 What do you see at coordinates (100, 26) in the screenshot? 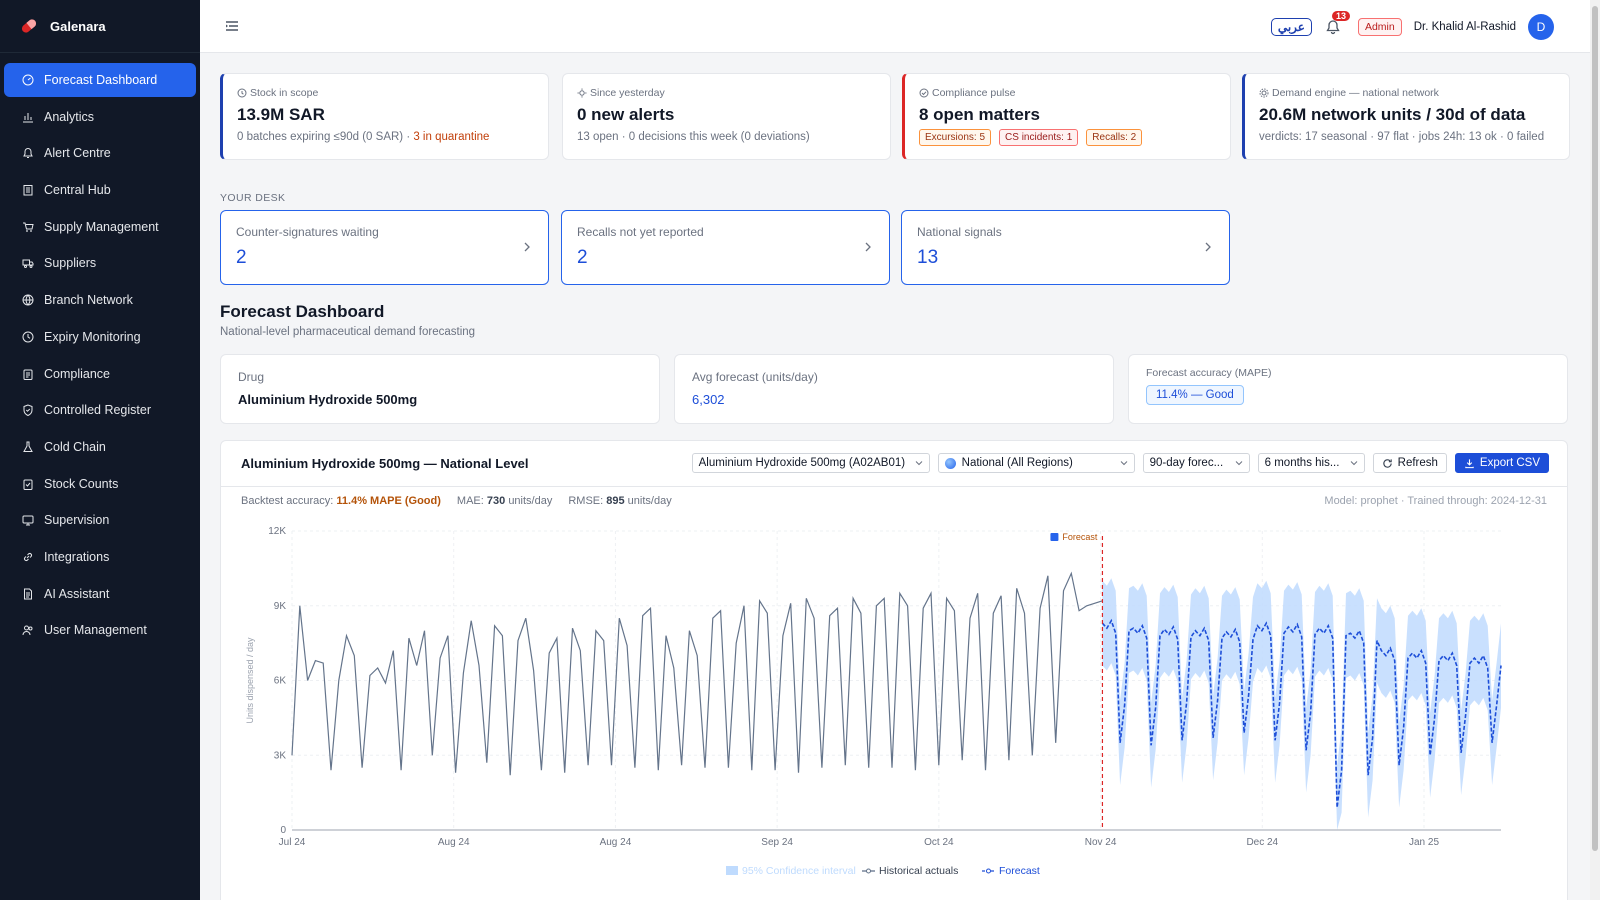
I see `brand: Galenara` at bounding box center [100, 26].